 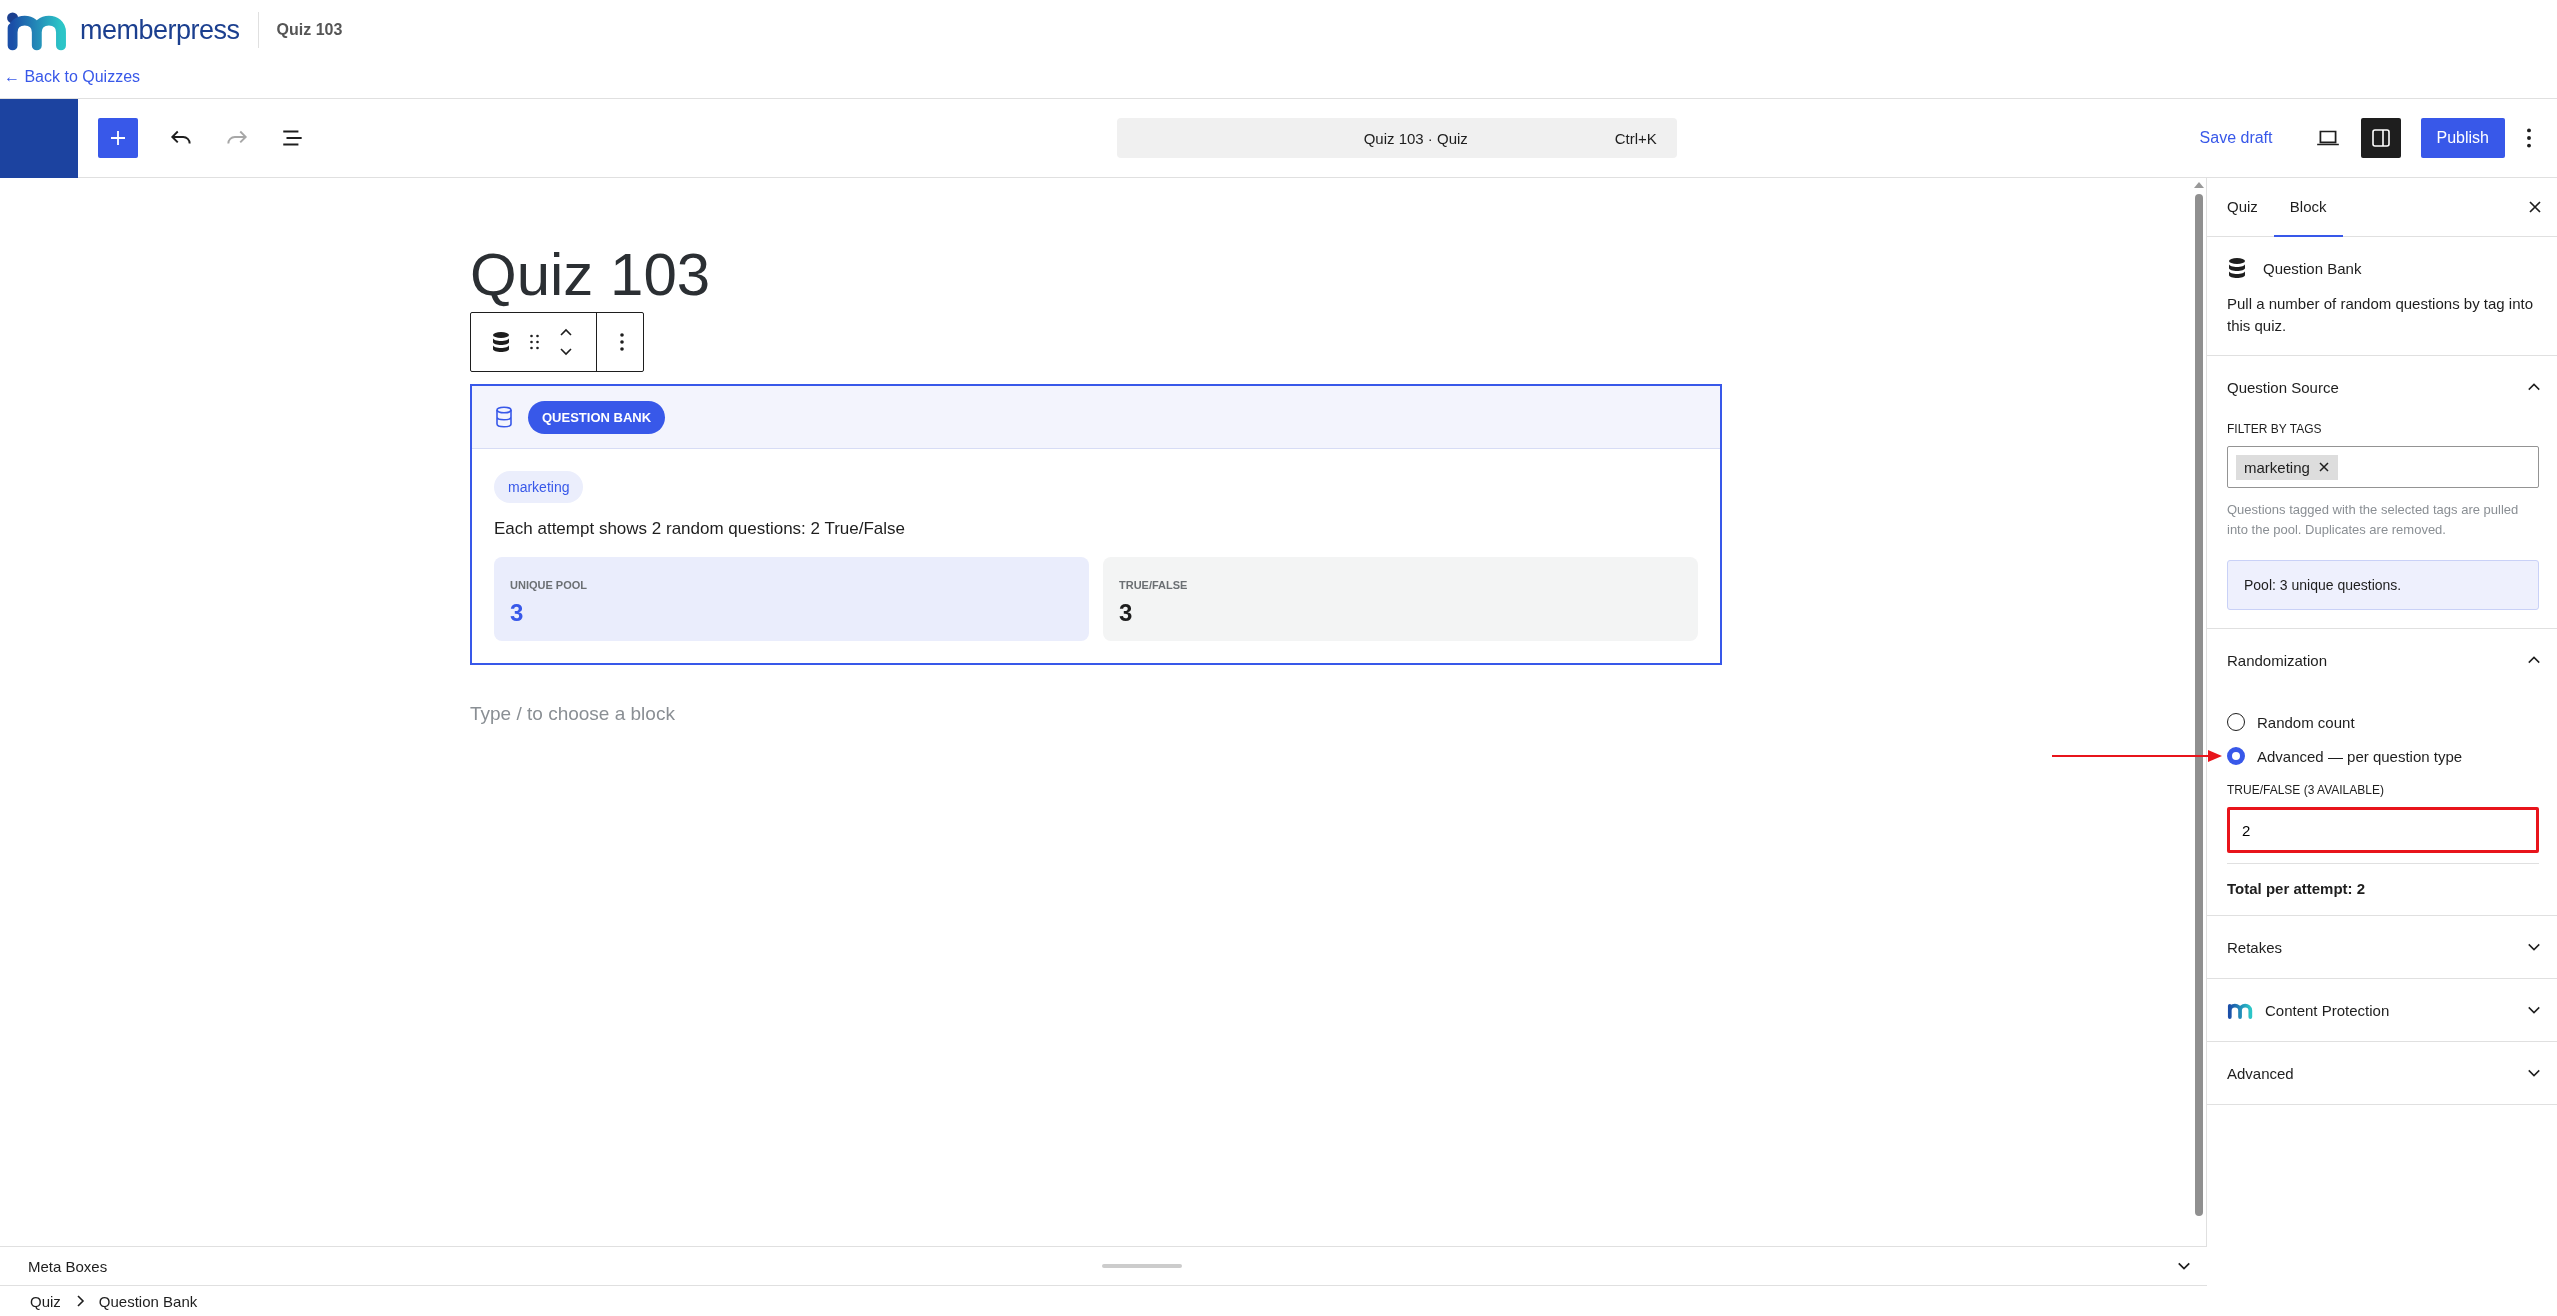 I want to click on add-block-button, so click(x=118, y=138).